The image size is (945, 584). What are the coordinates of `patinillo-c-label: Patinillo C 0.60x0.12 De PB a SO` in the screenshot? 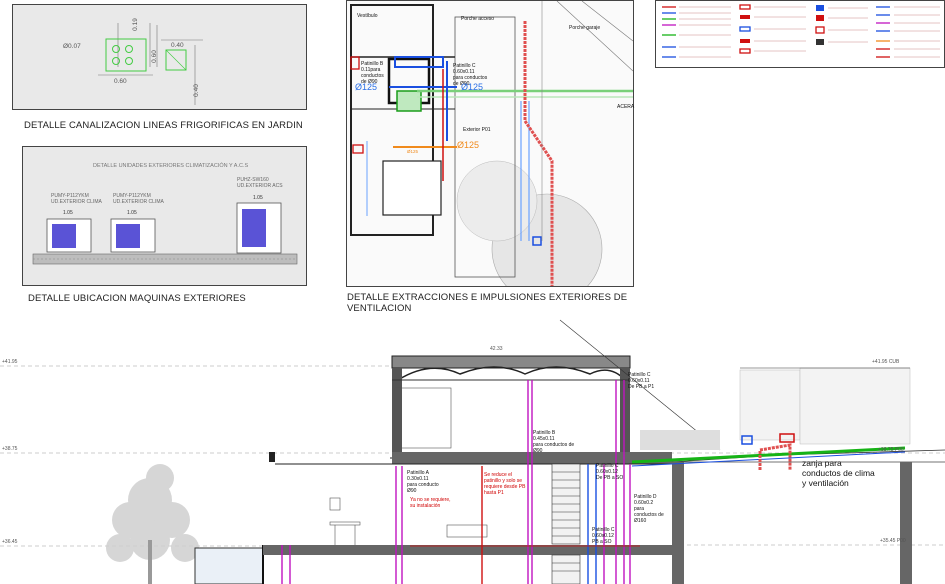 It's located at (610, 472).